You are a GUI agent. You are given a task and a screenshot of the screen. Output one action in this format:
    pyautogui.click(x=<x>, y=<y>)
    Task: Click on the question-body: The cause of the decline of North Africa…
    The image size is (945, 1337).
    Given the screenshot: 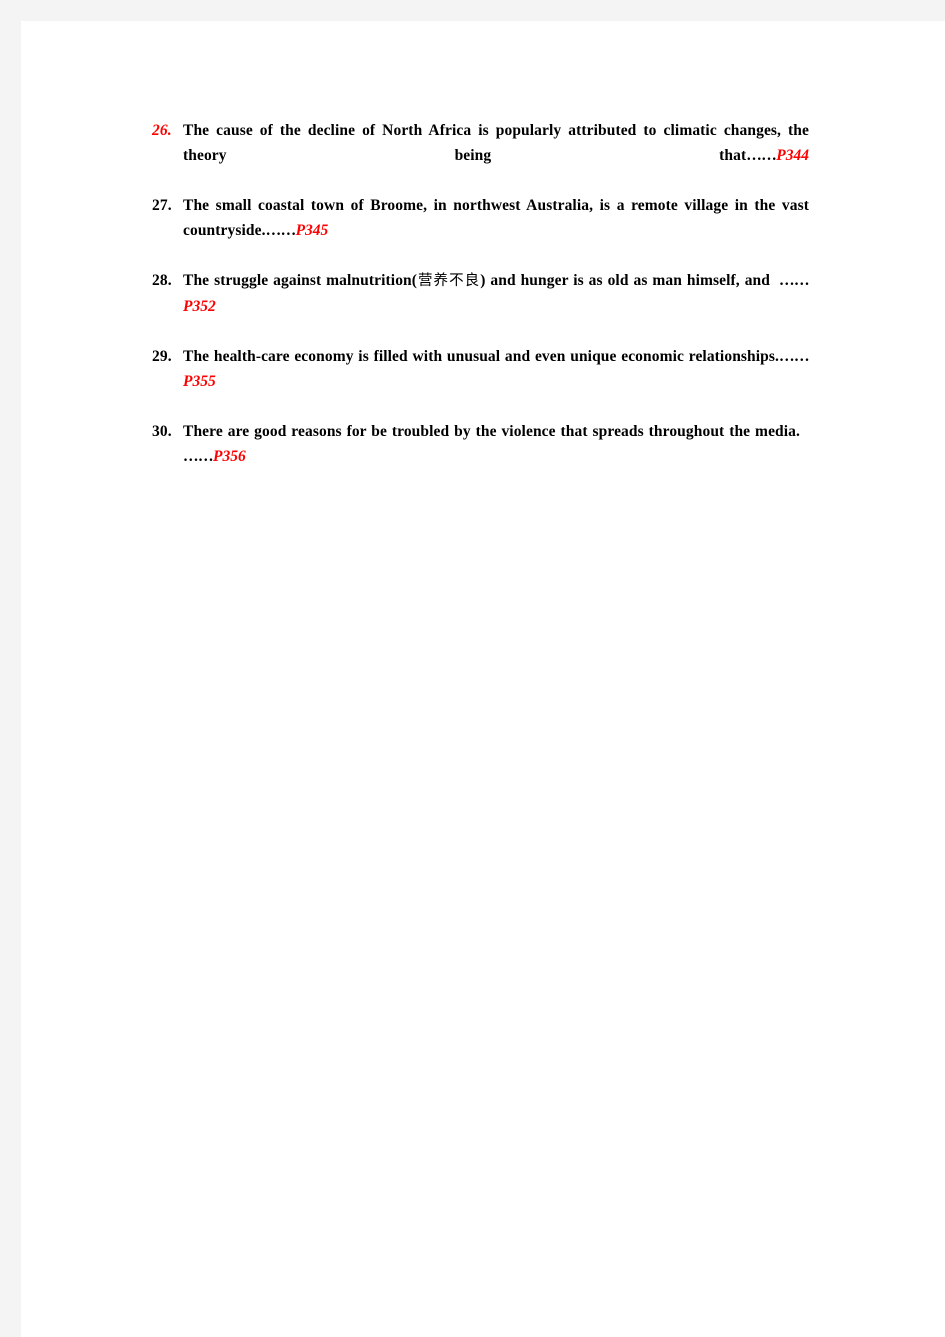 What is the action you would take?
    pyautogui.click(x=496, y=155)
    